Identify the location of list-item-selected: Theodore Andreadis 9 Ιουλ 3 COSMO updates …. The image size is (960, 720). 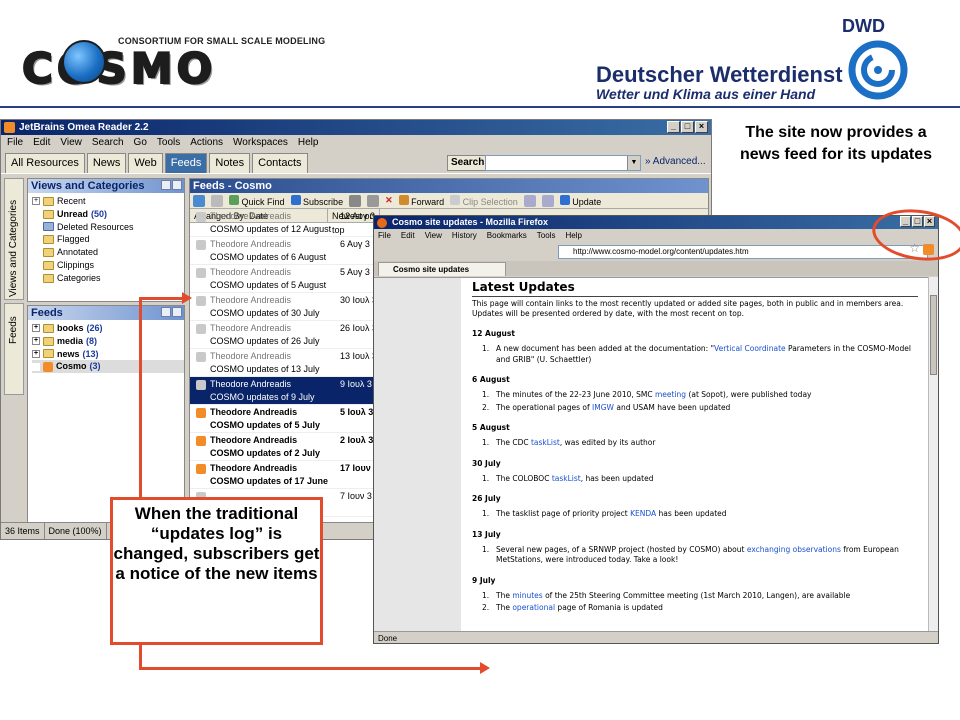
(285, 391).